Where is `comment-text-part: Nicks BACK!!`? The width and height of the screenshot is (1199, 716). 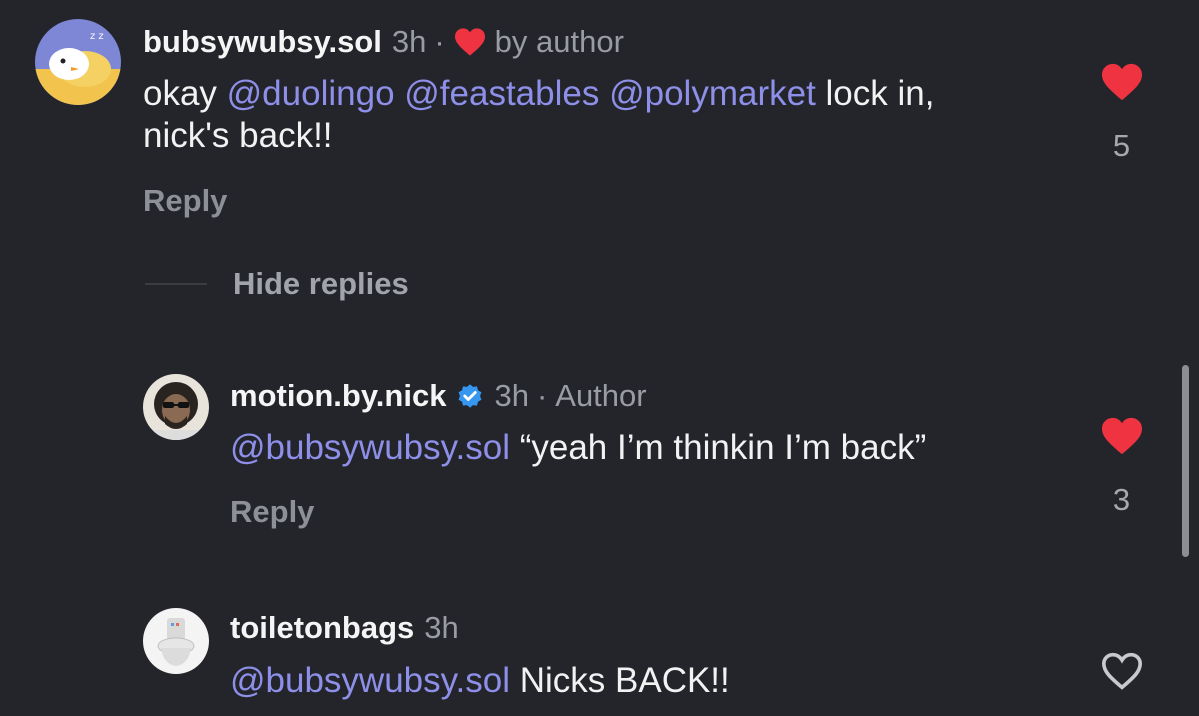 comment-text-part: Nicks BACK!! is located at coordinates (620, 680).